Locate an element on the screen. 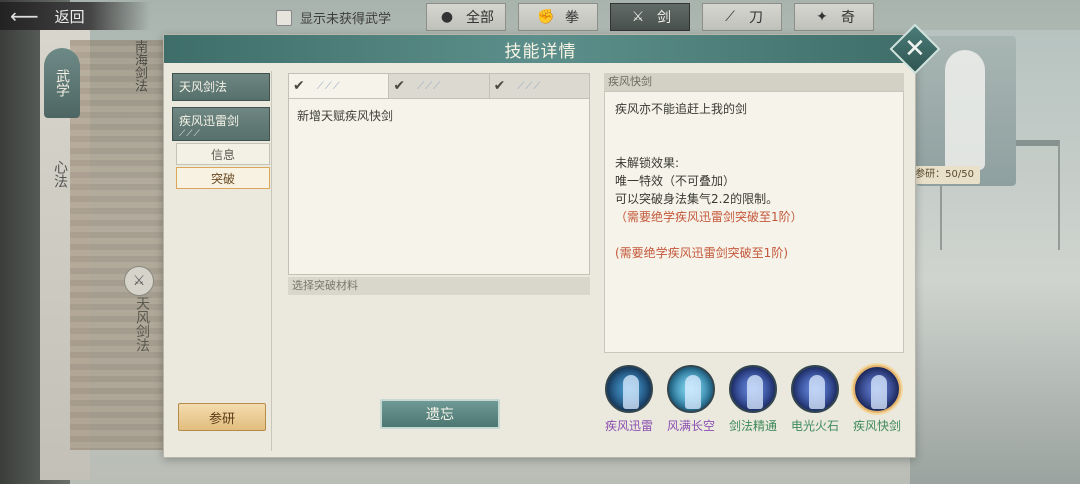  skill-tab-jifeng: 疾风迅雷剑 ⟋⟋⟋ is located at coordinates (221, 124).